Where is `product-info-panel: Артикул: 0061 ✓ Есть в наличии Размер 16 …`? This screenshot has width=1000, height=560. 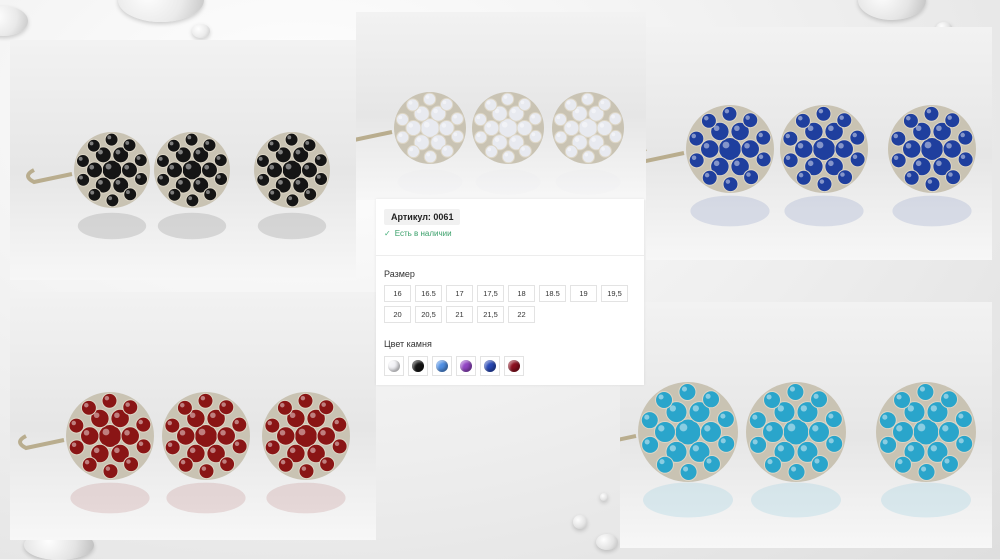 product-info-panel: Артикул: 0061 ✓ Есть в наличии Размер 16 … is located at coordinates (510, 292).